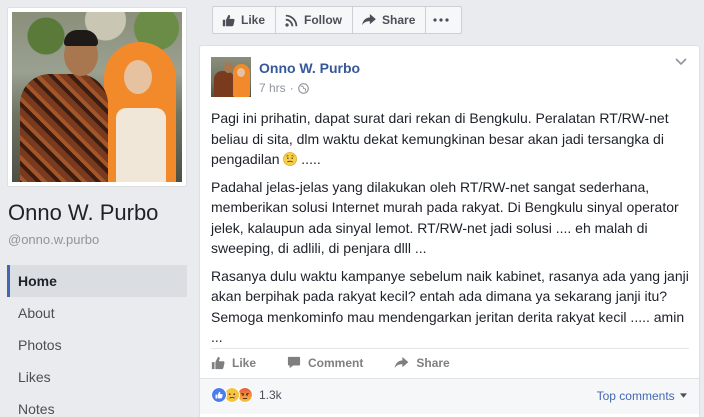 This screenshot has width=704, height=417. What do you see at coordinates (681, 62) in the screenshot?
I see `chevron-down-icon` at bounding box center [681, 62].